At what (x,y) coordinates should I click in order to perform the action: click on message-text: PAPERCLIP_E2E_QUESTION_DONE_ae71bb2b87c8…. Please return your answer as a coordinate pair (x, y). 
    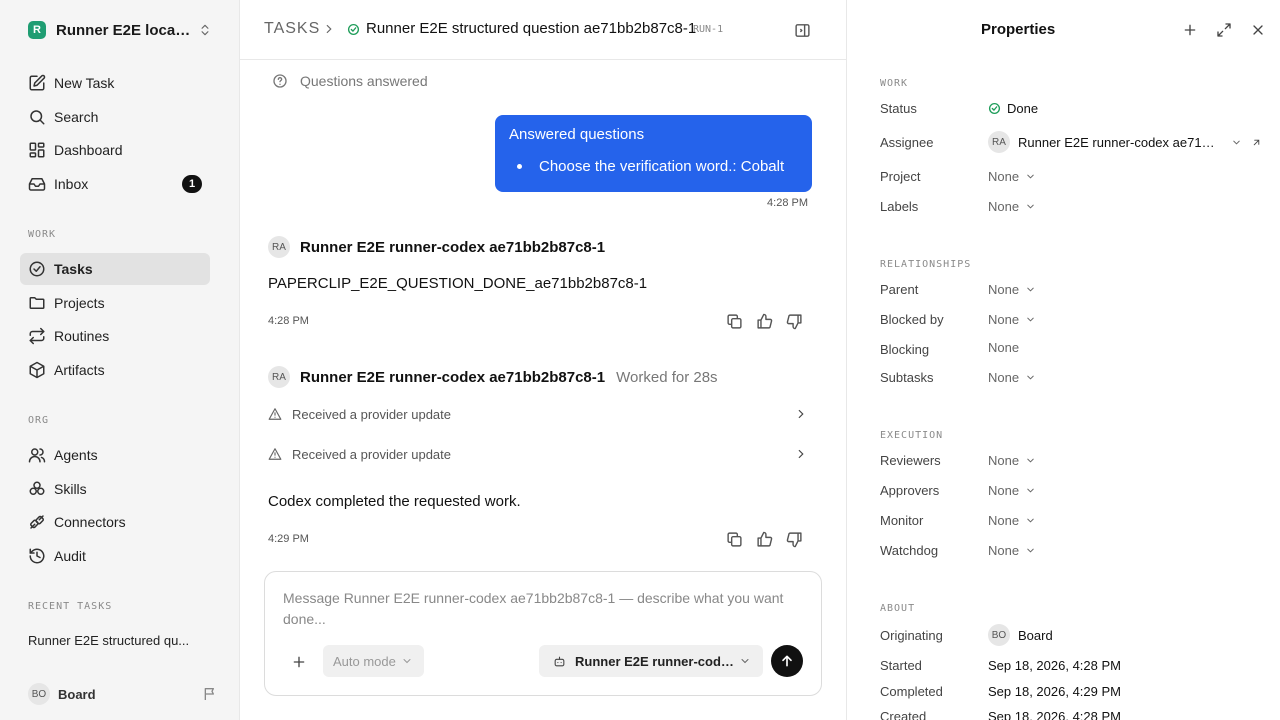
    Looking at the image, I should click on (458, 283).